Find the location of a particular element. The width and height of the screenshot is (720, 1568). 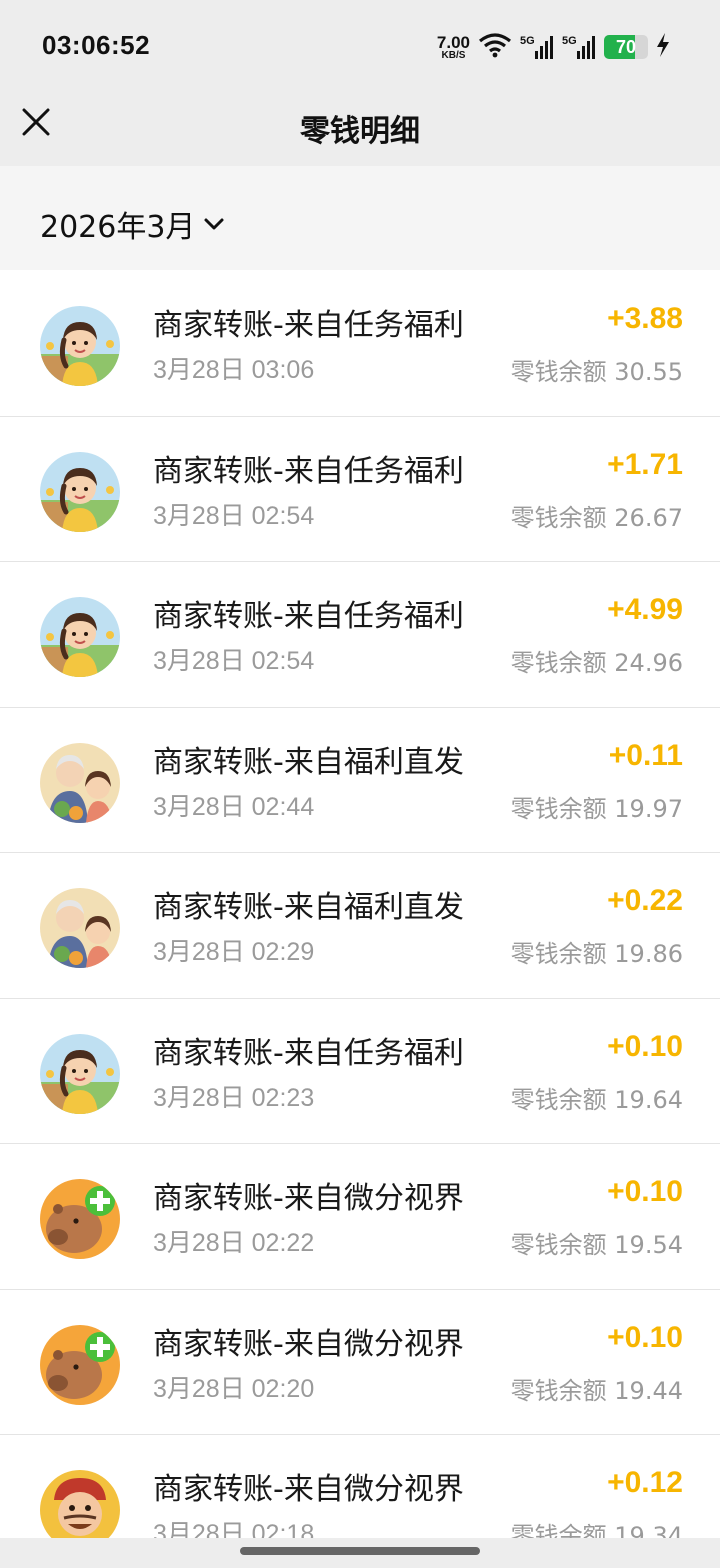

charging-icon is located at coordinates (663, 47).